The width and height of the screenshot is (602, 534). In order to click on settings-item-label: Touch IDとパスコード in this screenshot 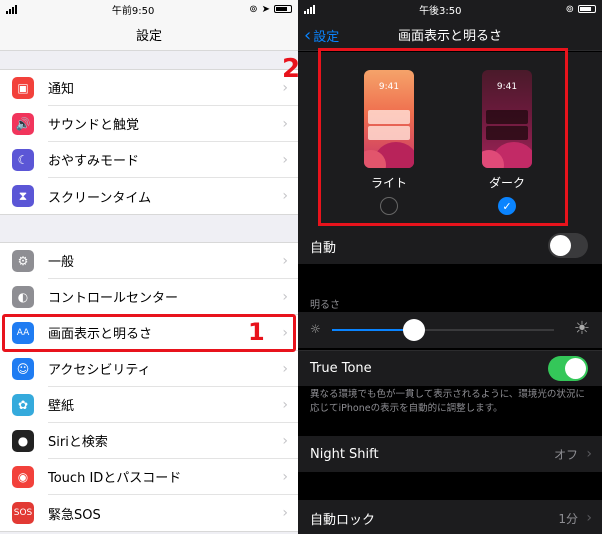, I will do `click(173, 477)`.